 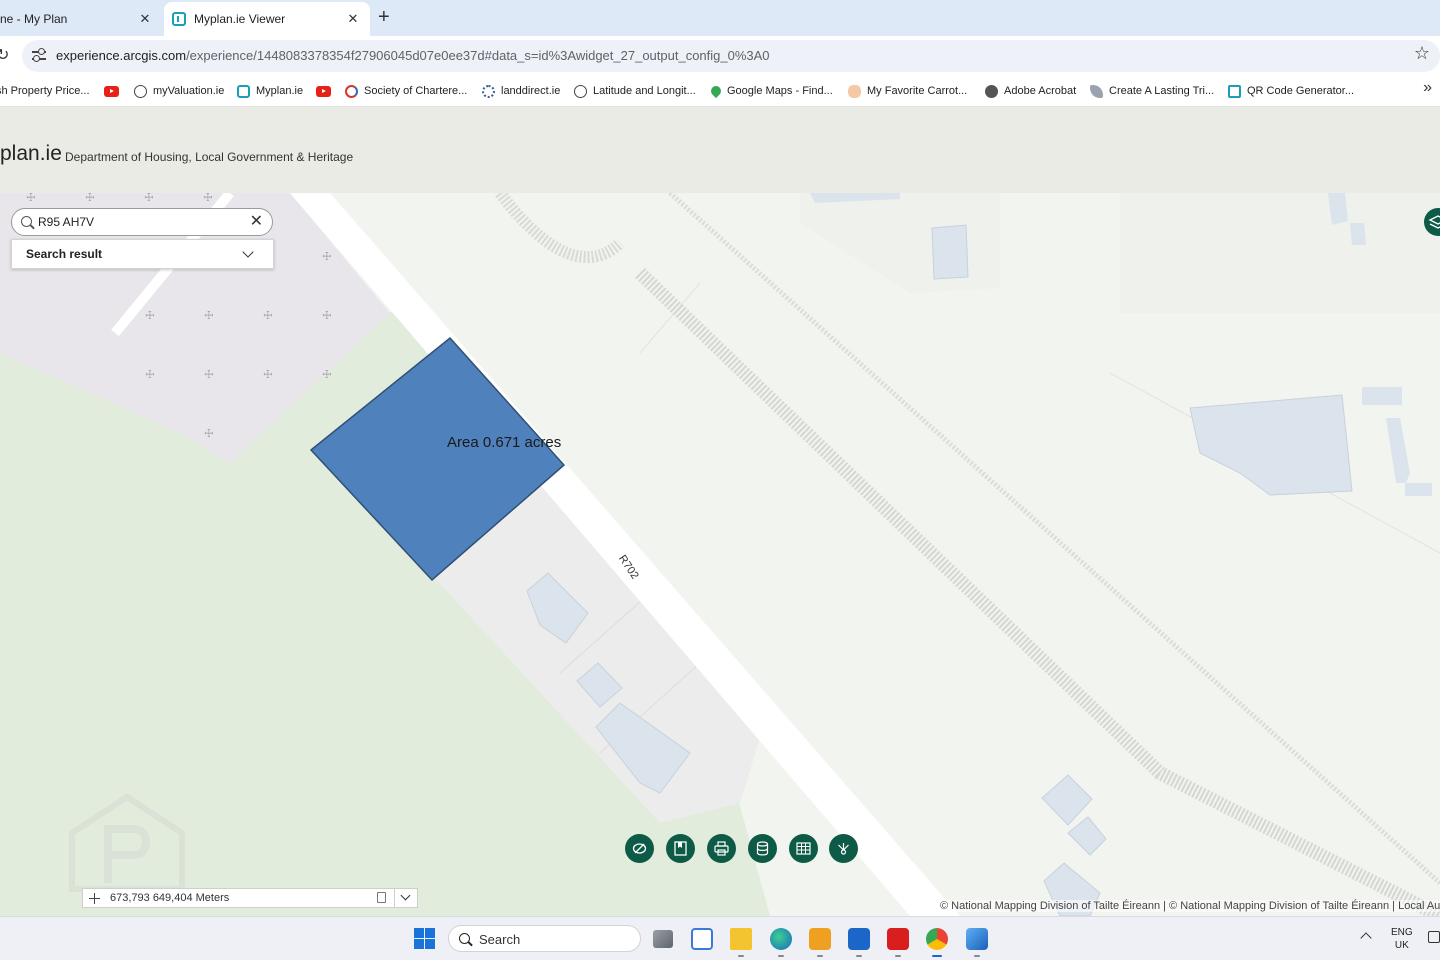 What do you see at coordinates (1402, 939) in the screenshot?
I see `language-indicator: ENG UK` at bounding box center [1402, 939].